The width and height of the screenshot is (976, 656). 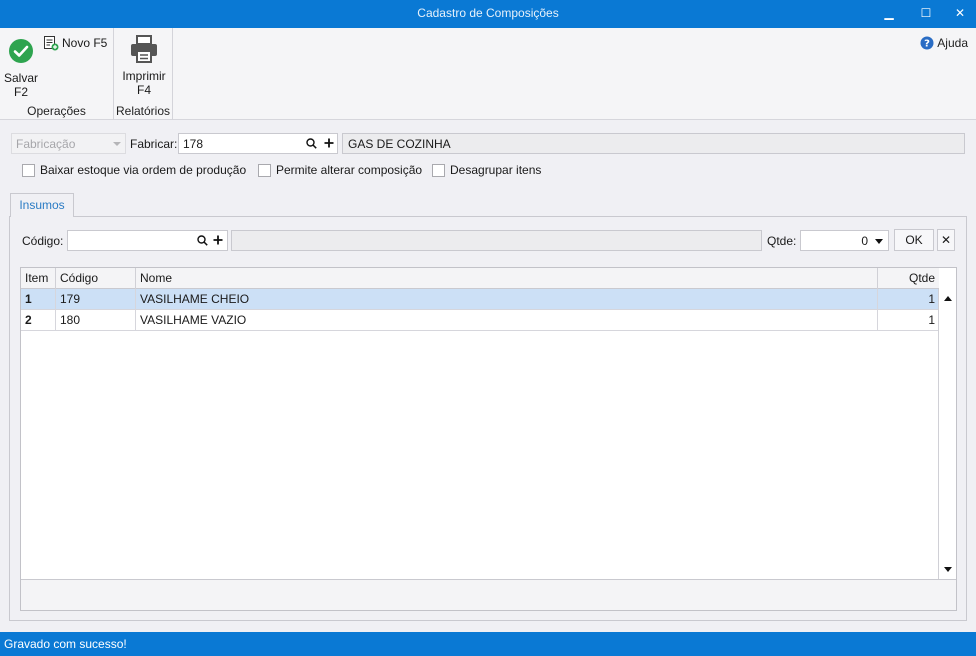 I want to click on new-button: Novo F5, so click(x=77, y=43).